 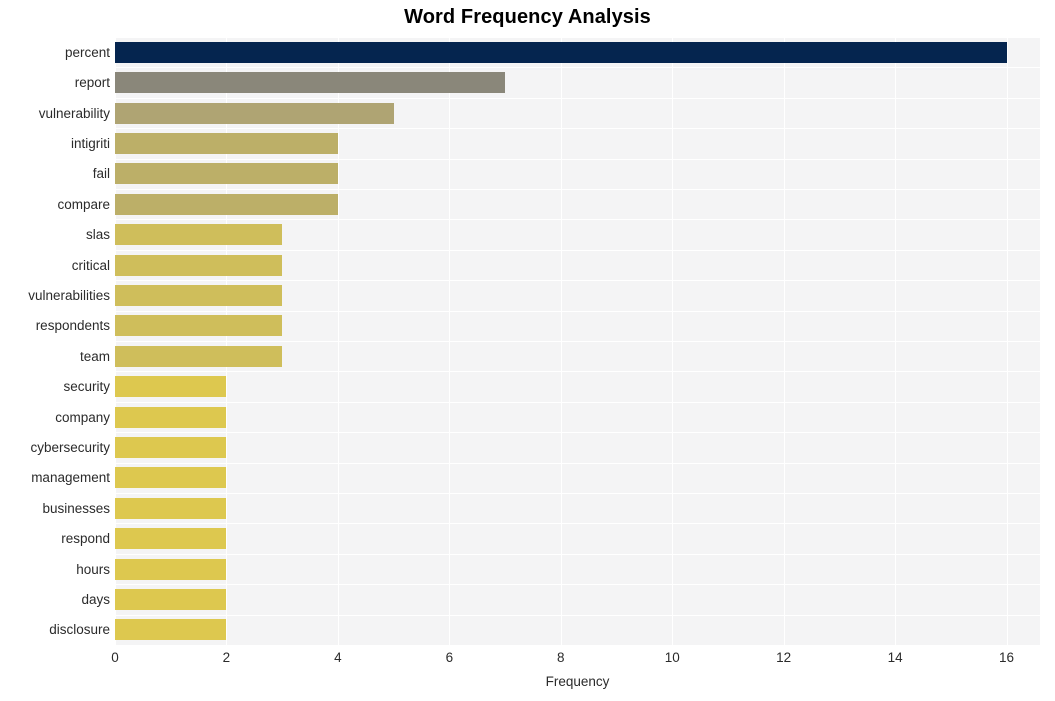 I want to click on y-axis-tick-label: respond, so click(x=85, y=539).